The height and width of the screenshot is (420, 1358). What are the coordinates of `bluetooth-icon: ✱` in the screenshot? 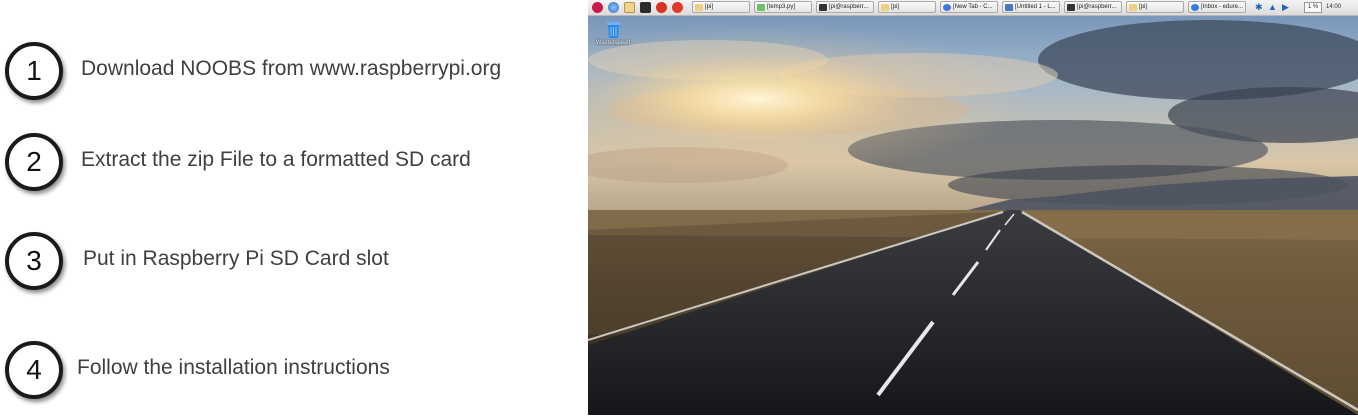 It's located at (1259, 7).